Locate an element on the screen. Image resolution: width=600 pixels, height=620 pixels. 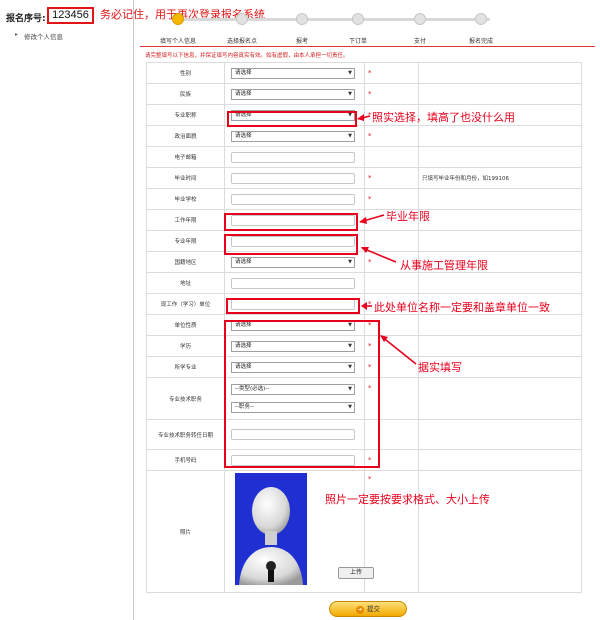
form-row-graduation-time: 毕业时间 * 只填写毕业年份和月份，如199106 is located at coordinates (364, 178).